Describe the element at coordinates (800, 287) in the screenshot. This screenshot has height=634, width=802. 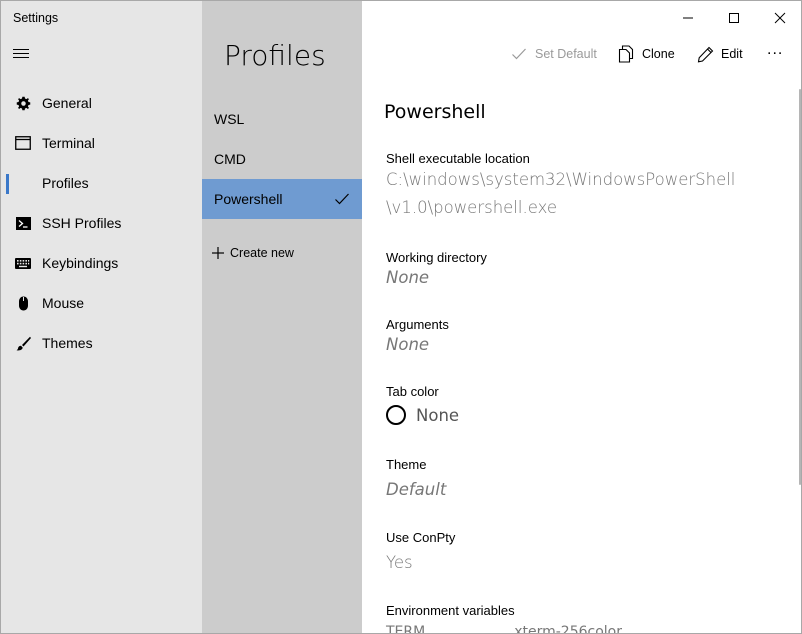
I see `scrollbar` at that location.